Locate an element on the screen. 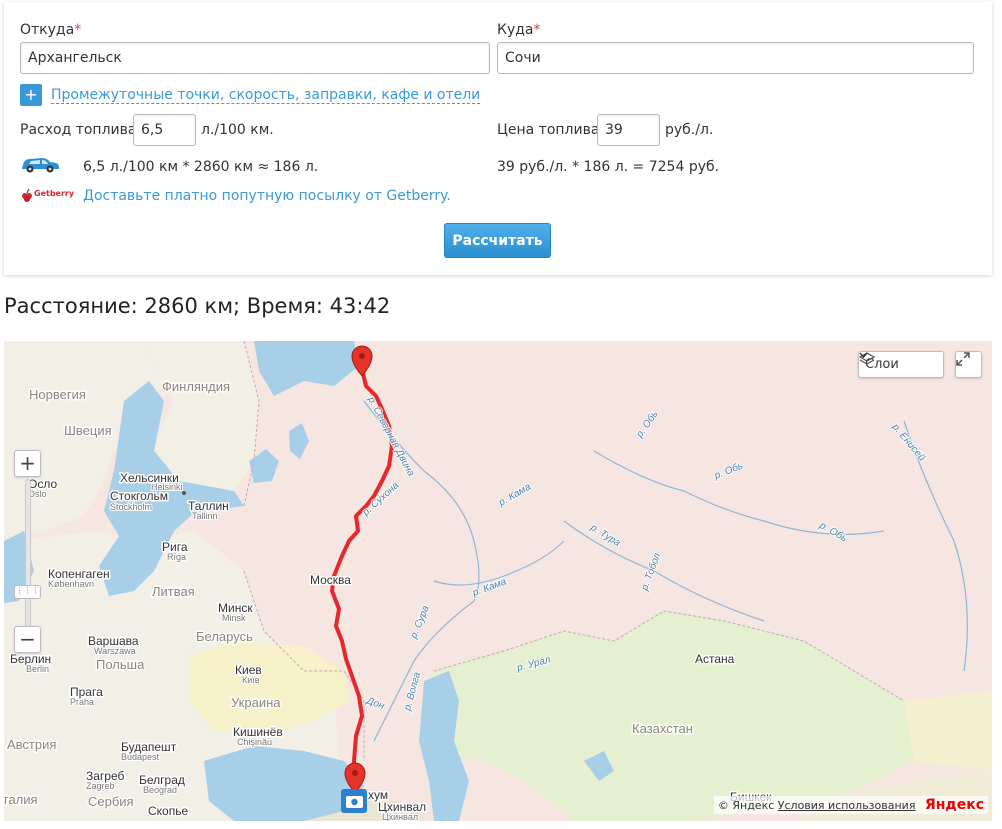 This screenshot has width=1002, height=829. fuel-price-unit: руб./л. is located at coordinates (689, 130).